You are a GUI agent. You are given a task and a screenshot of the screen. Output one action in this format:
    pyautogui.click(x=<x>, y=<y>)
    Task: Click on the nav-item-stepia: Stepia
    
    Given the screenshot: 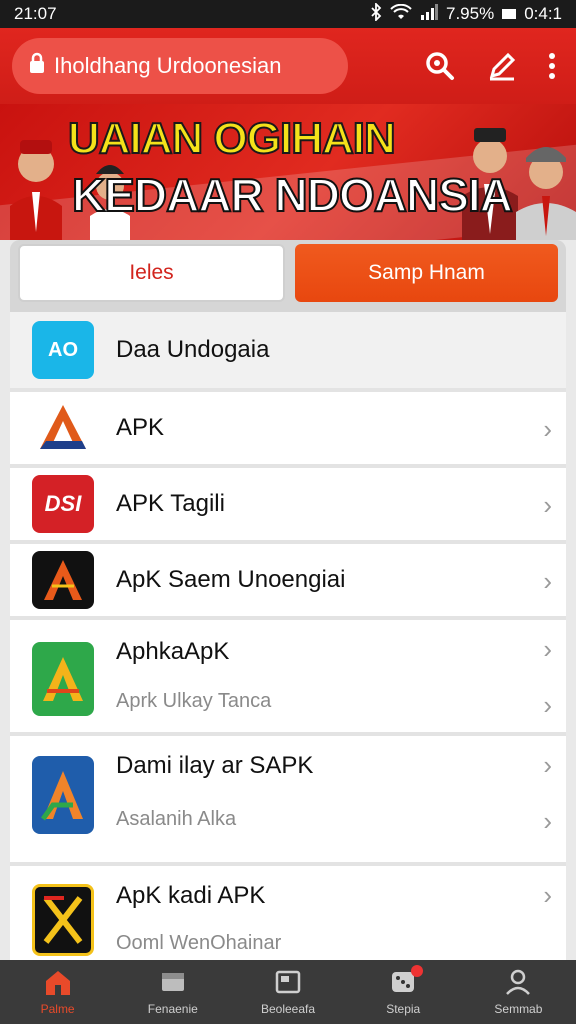 What is the action you would take?
    pyautogui.click(x=403, y=992)
    